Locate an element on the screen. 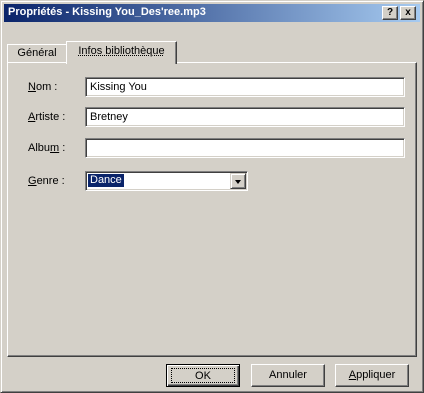 The width and height of the screenshot is (424, 393). artist-label: Artiste : is located at coordinates (47, 117).